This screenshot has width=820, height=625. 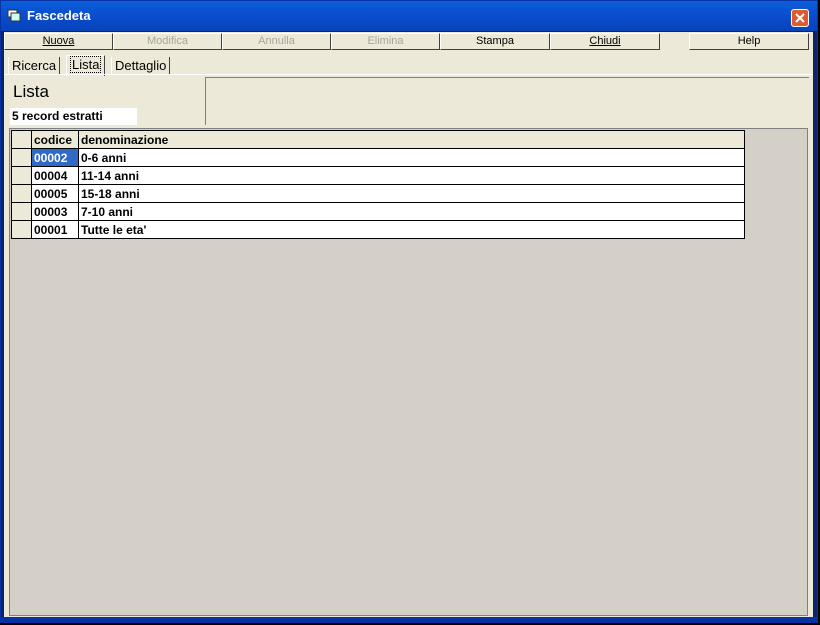 I want to click on table-row: 00002 0-6 anni, so click(x=378, y=157).